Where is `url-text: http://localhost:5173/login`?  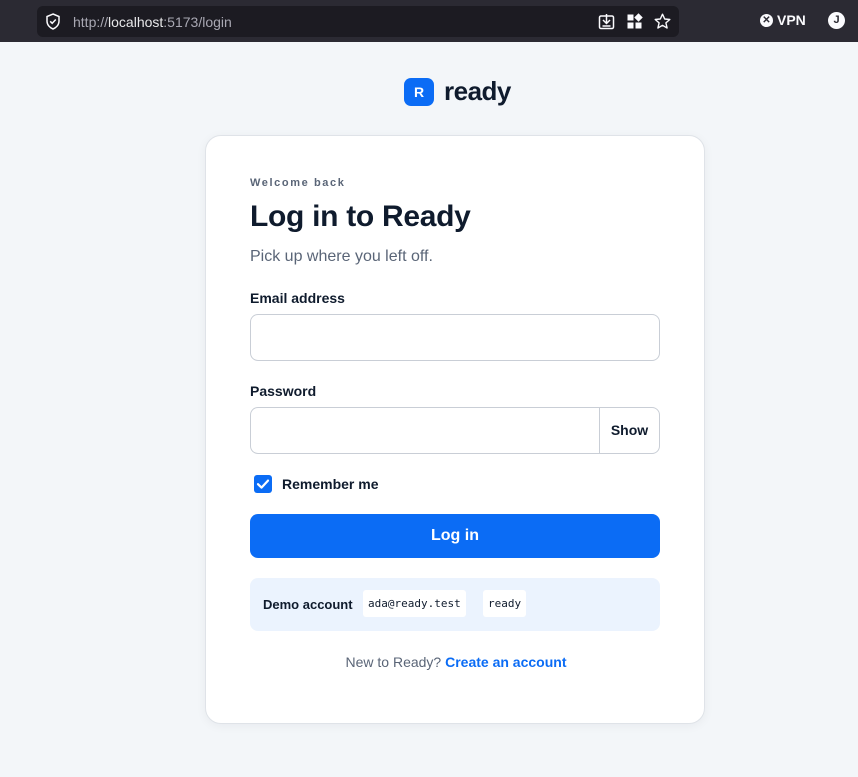
url-text: http://localhost:5173/login is located at coordinates (152, 22).